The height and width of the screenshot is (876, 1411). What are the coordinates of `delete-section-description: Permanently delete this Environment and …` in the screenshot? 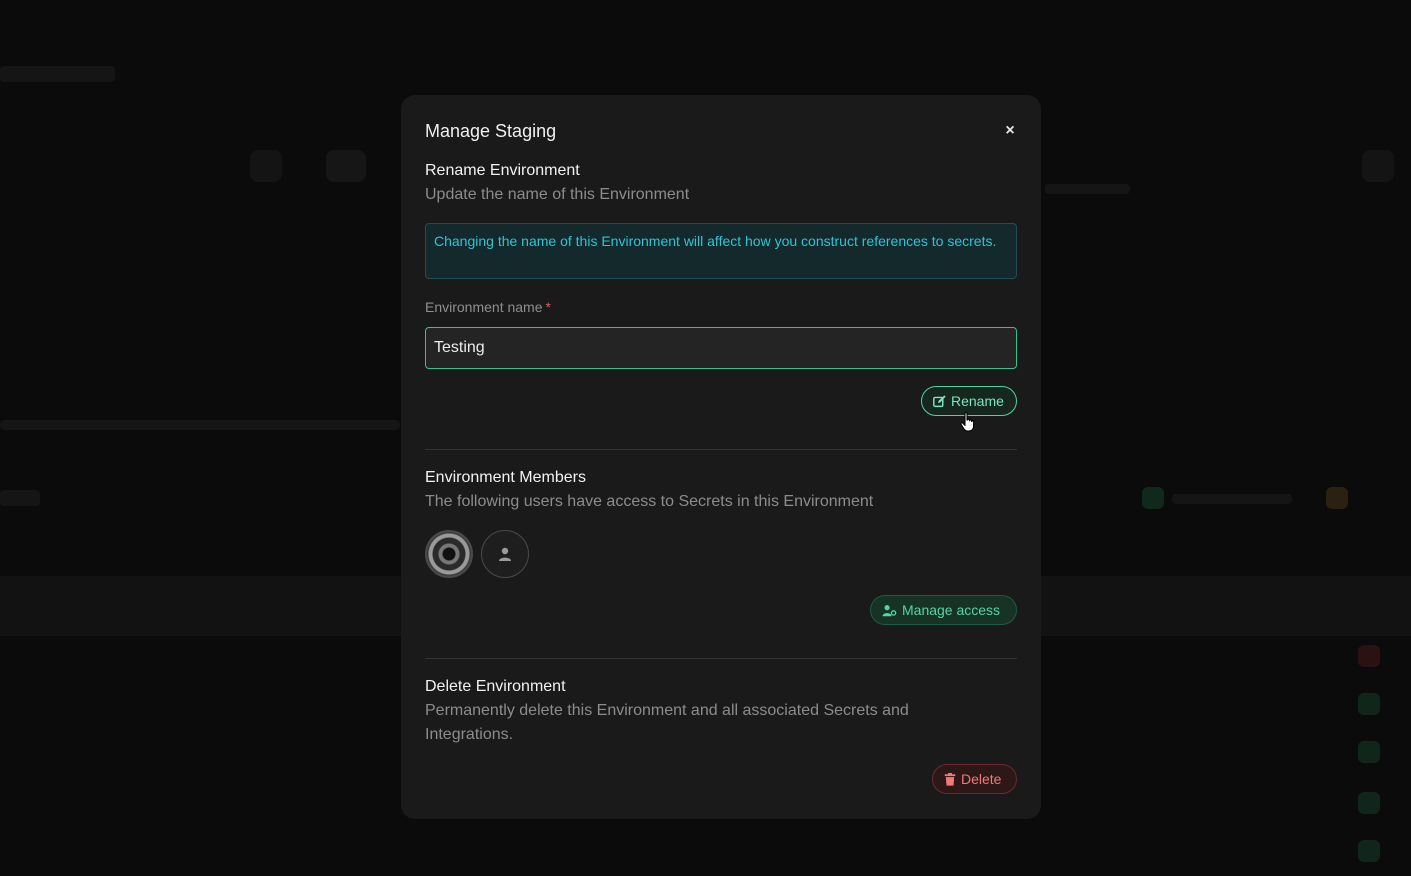 It's located at (667, 722).